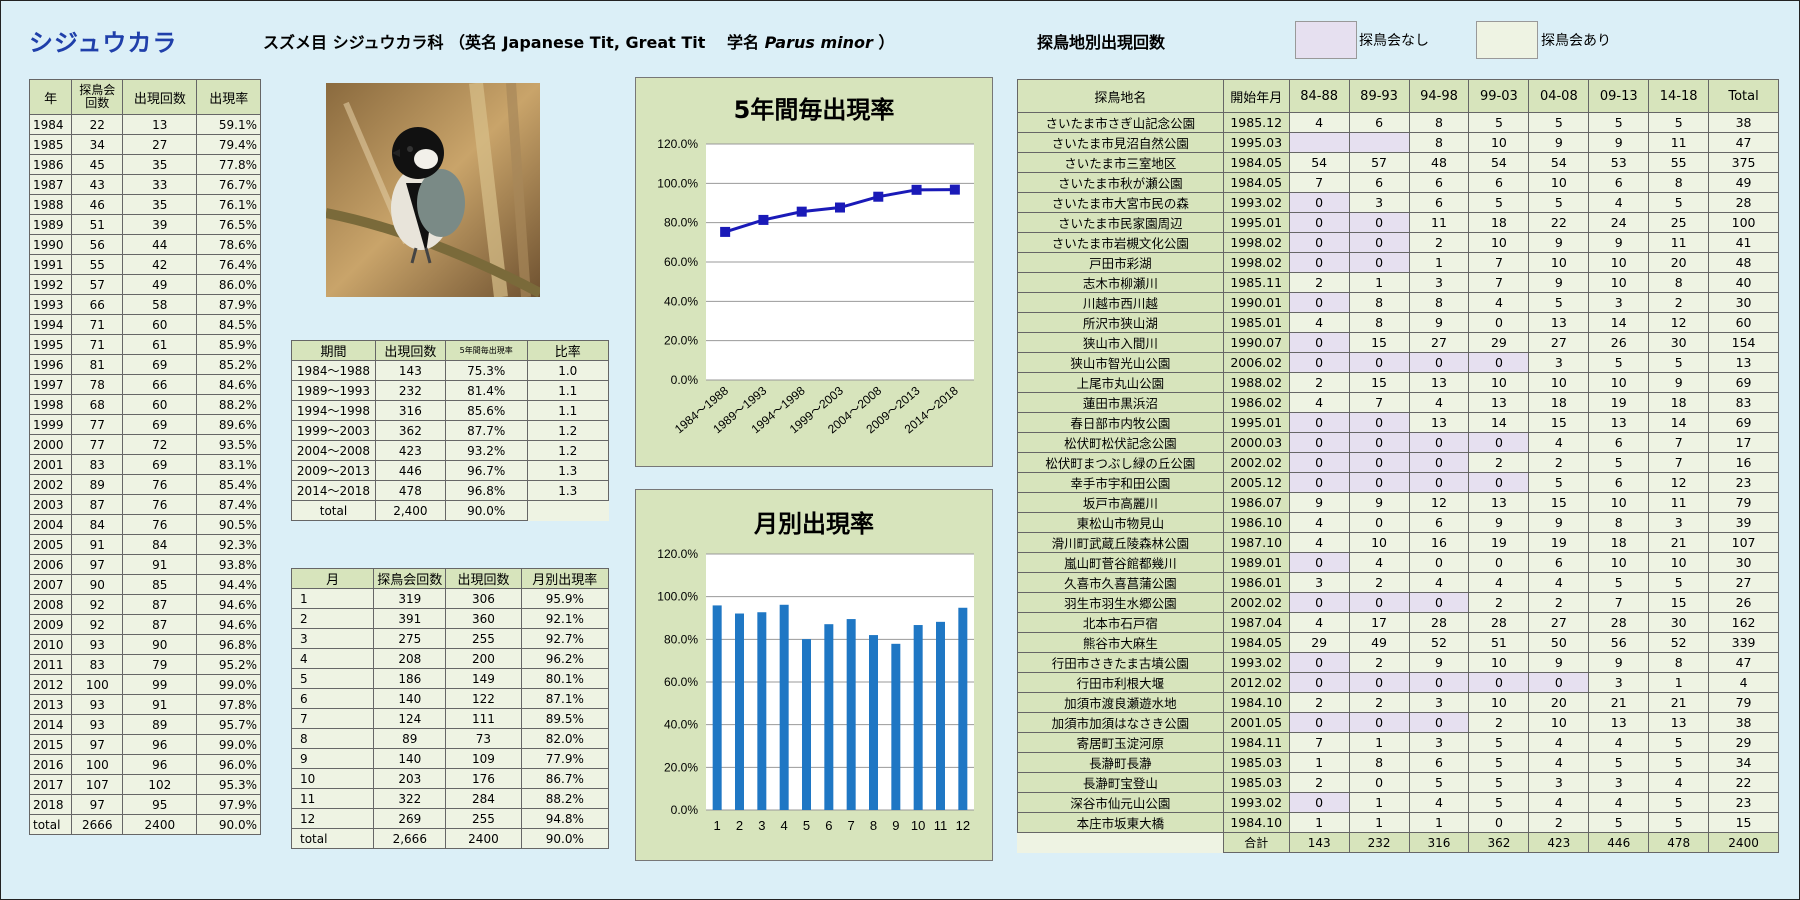 Image resolution: width=1800 pixels, height=900 pixels. What do you see at coordinates (565, 718) in the screenshot?
I see `table-cell: 89.5%` at bounding box center [565, 718].